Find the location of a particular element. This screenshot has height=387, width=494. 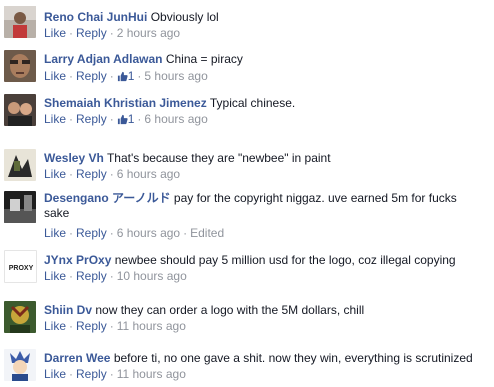

edited-link: Edited is located at coordinates (207, 233).